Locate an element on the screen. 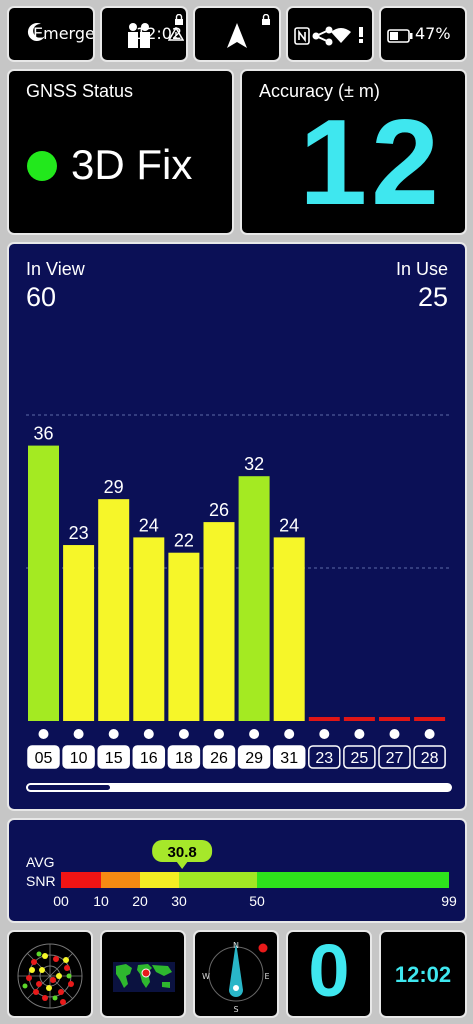 The width and height of the screenshot is (473, 1024). status-tile-activity: 12:02 is located at coordinates (144, 34).